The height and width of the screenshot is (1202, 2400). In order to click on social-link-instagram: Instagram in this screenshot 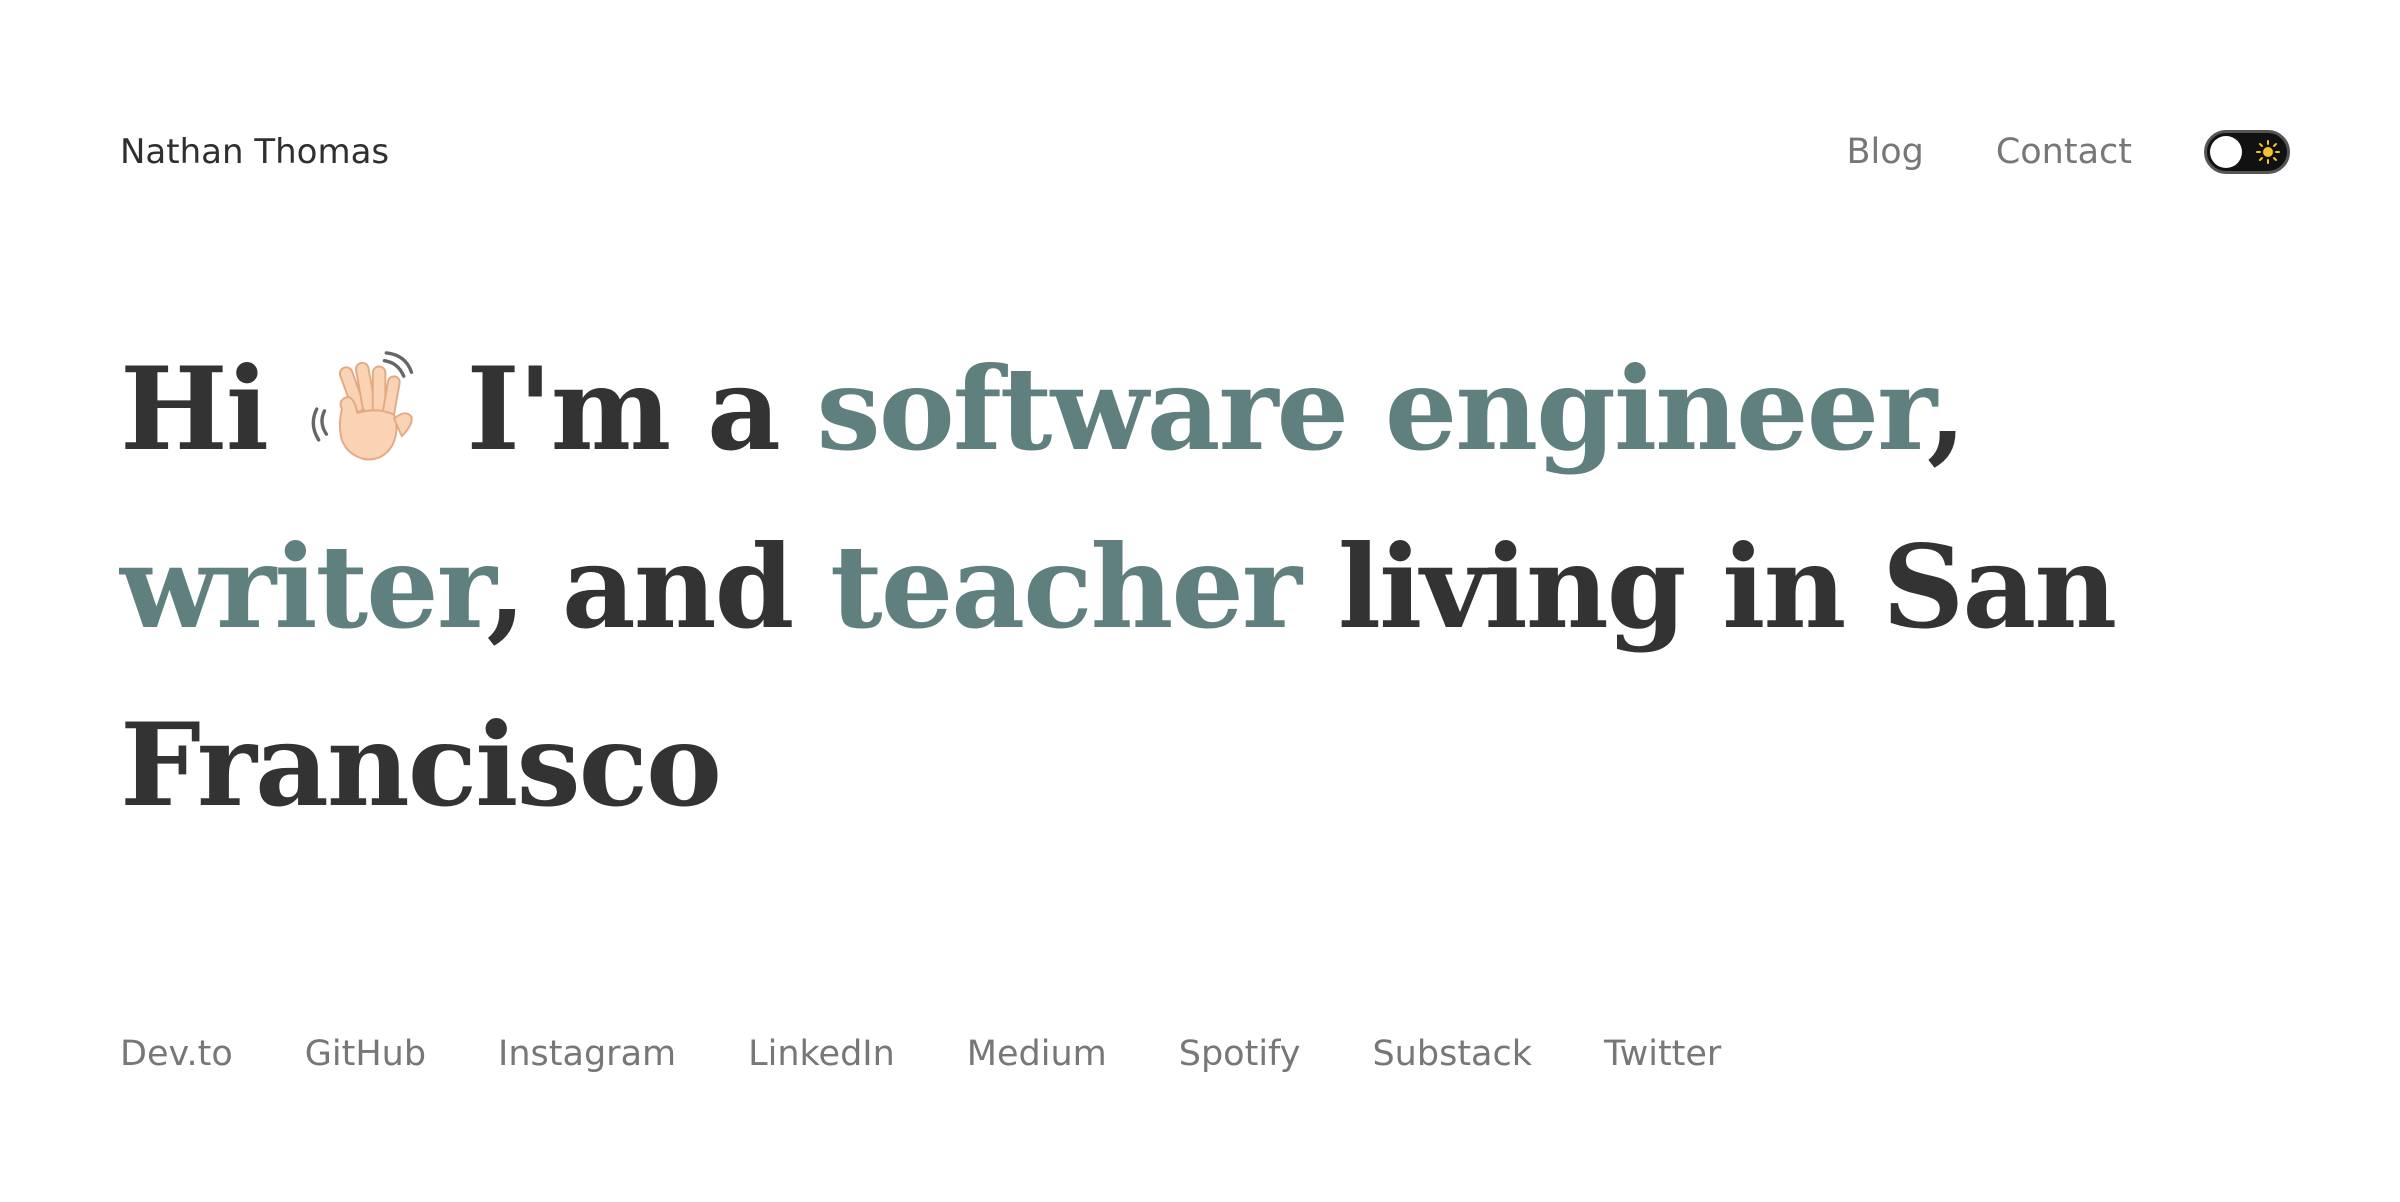, I will do `click(587, 1054)`.